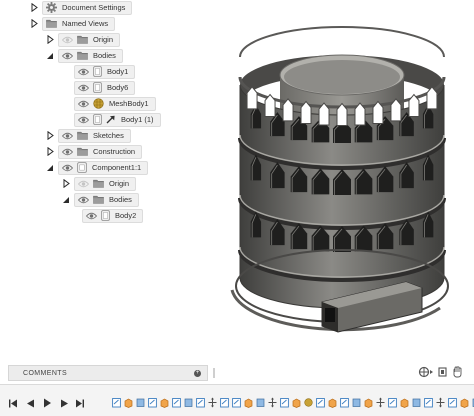 The height and width of the screenshot is (416, 474). What do you see at coordinates (118, 87) in the screenshot?
I see `tree-node-label: Body6` at bounding box center [118, 87].